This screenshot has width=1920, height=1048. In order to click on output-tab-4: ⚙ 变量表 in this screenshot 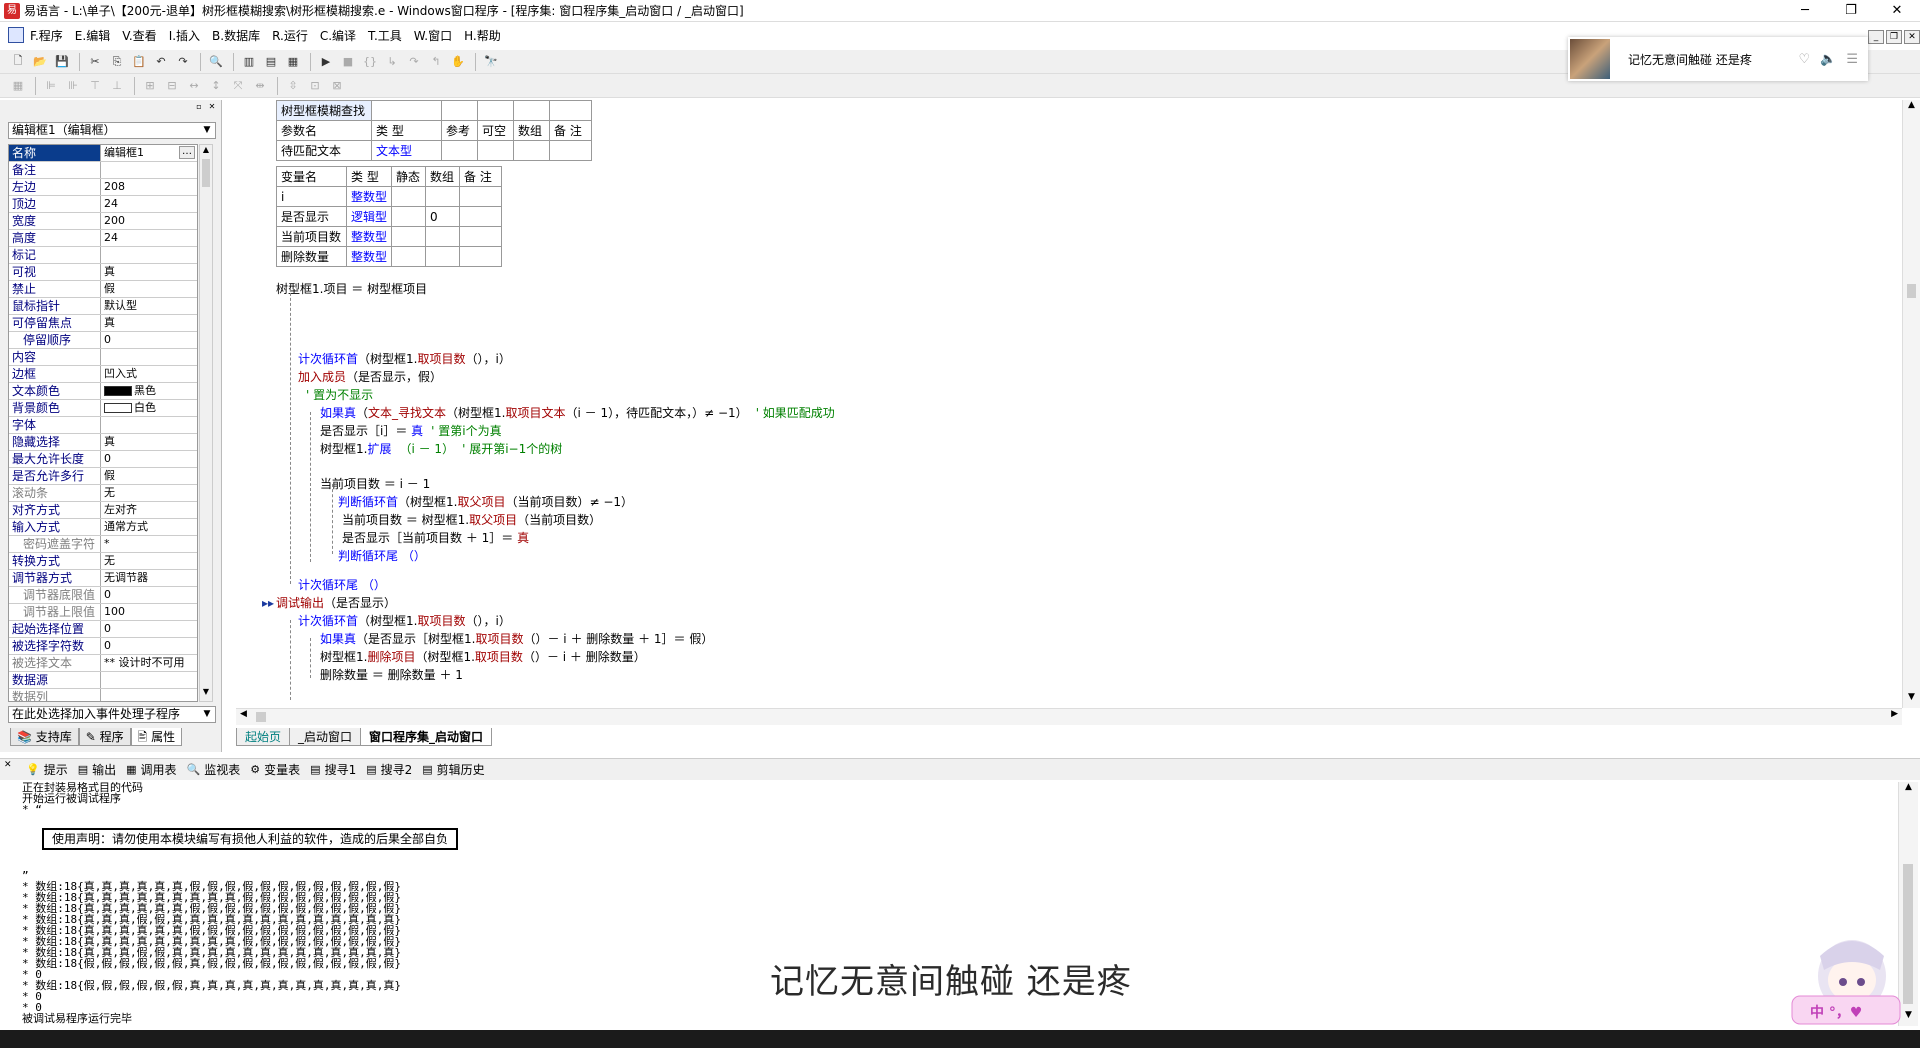, I will do `click(275, 769)`.